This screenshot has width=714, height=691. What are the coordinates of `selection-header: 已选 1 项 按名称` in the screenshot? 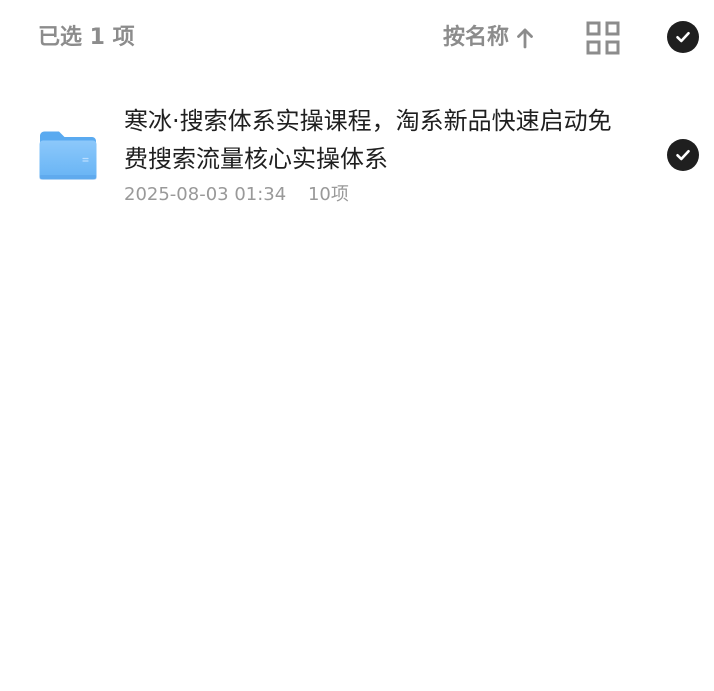 It's located at (357, 38).